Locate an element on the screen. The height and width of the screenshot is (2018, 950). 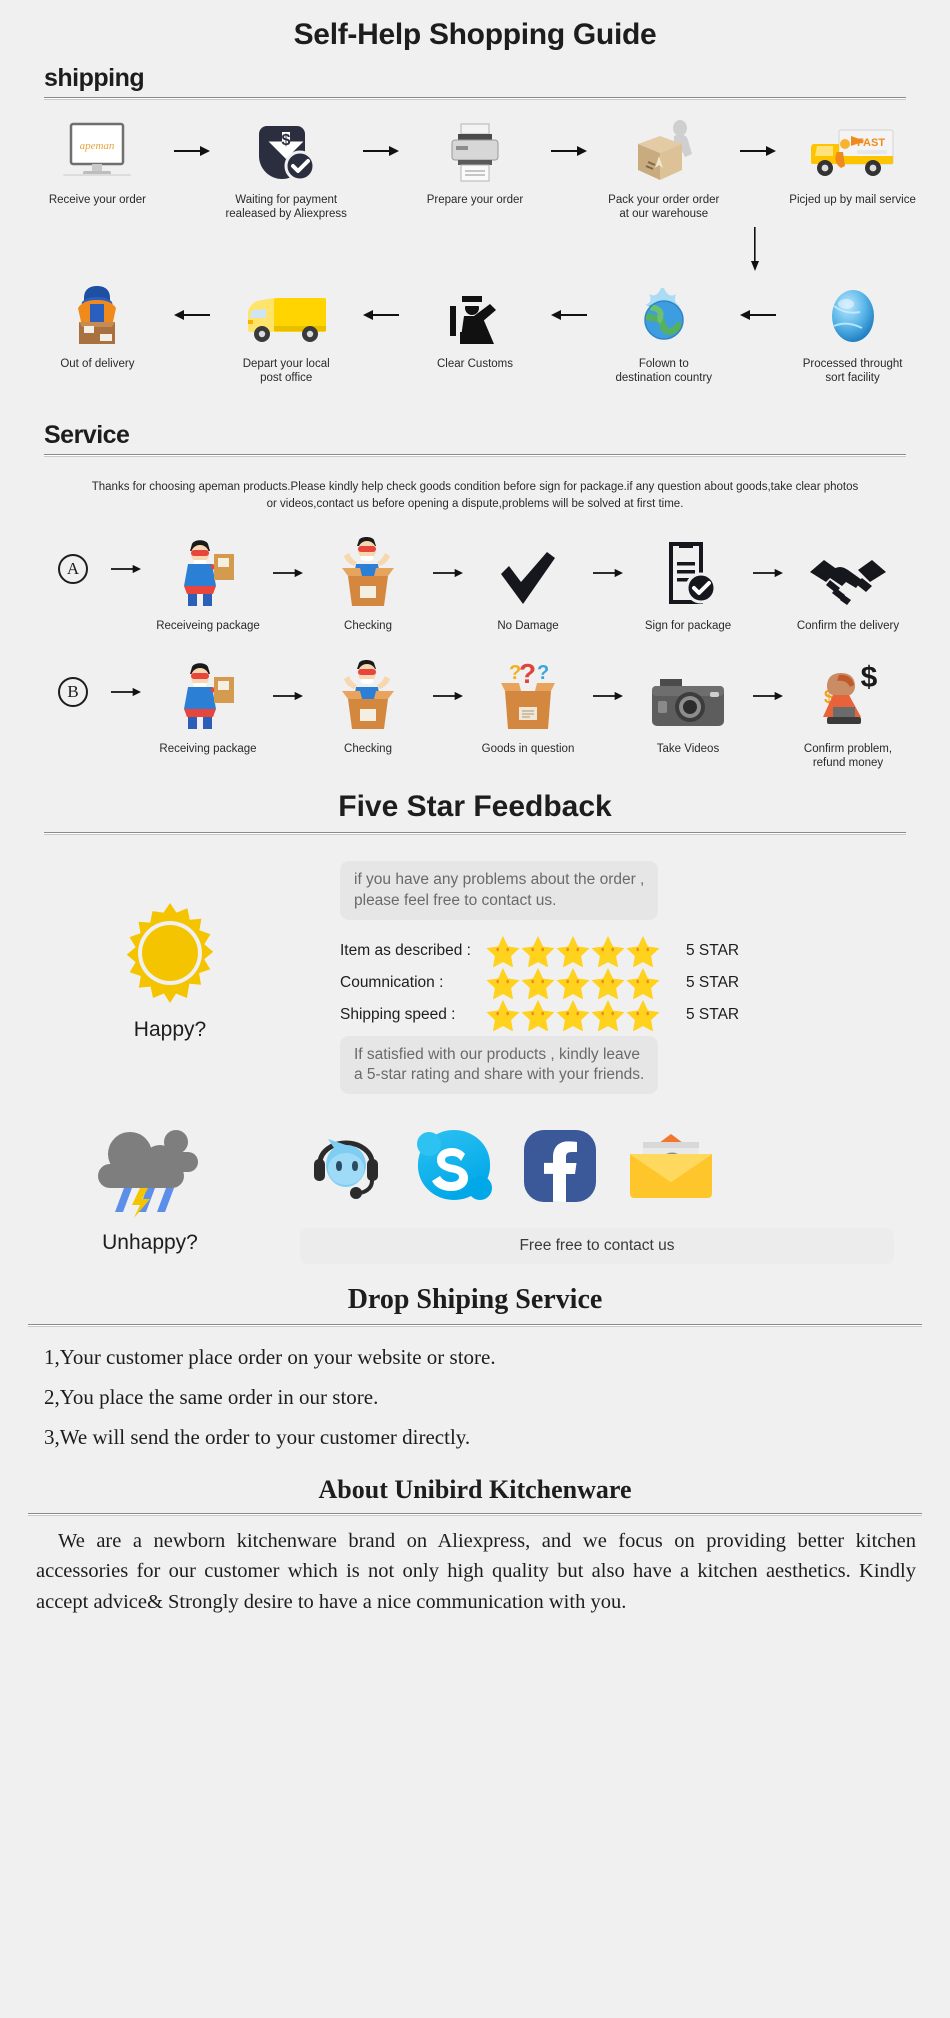
trademanager-support-icon is located at coordinates (346, 1168).